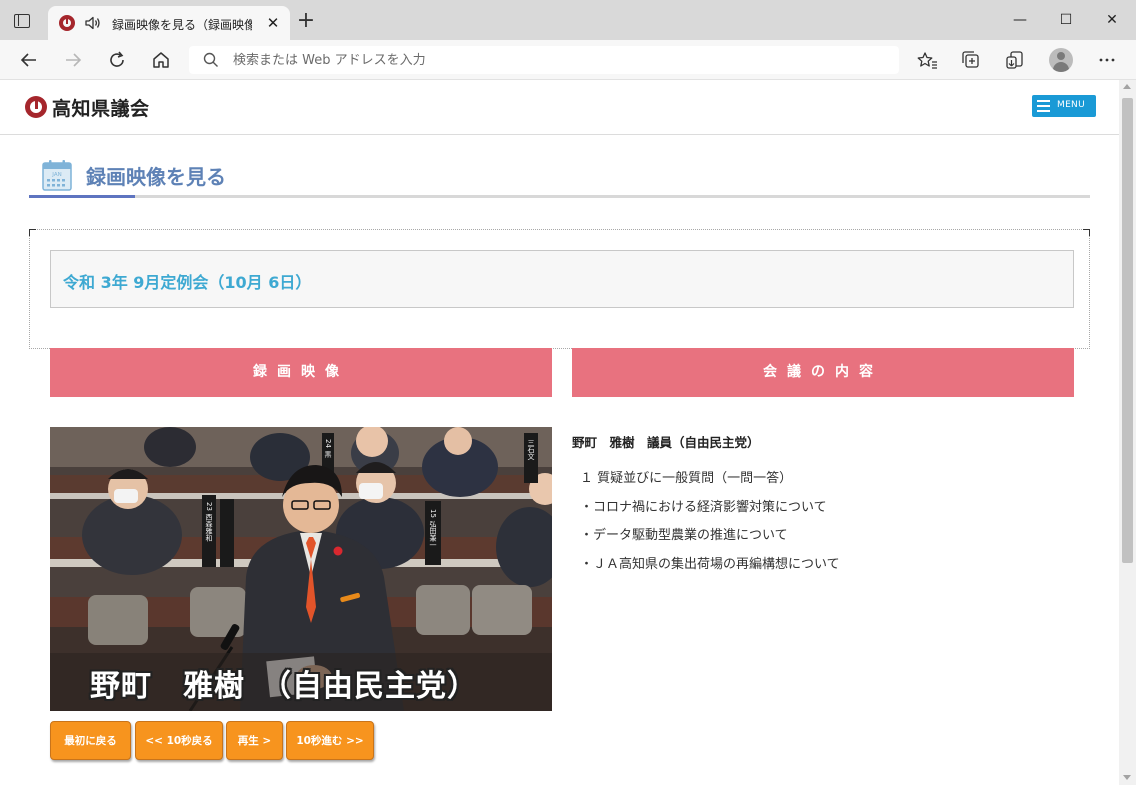 The image size is (1136, 785). I want to click on calendar-icon-label: JAN, so click(56, 175).